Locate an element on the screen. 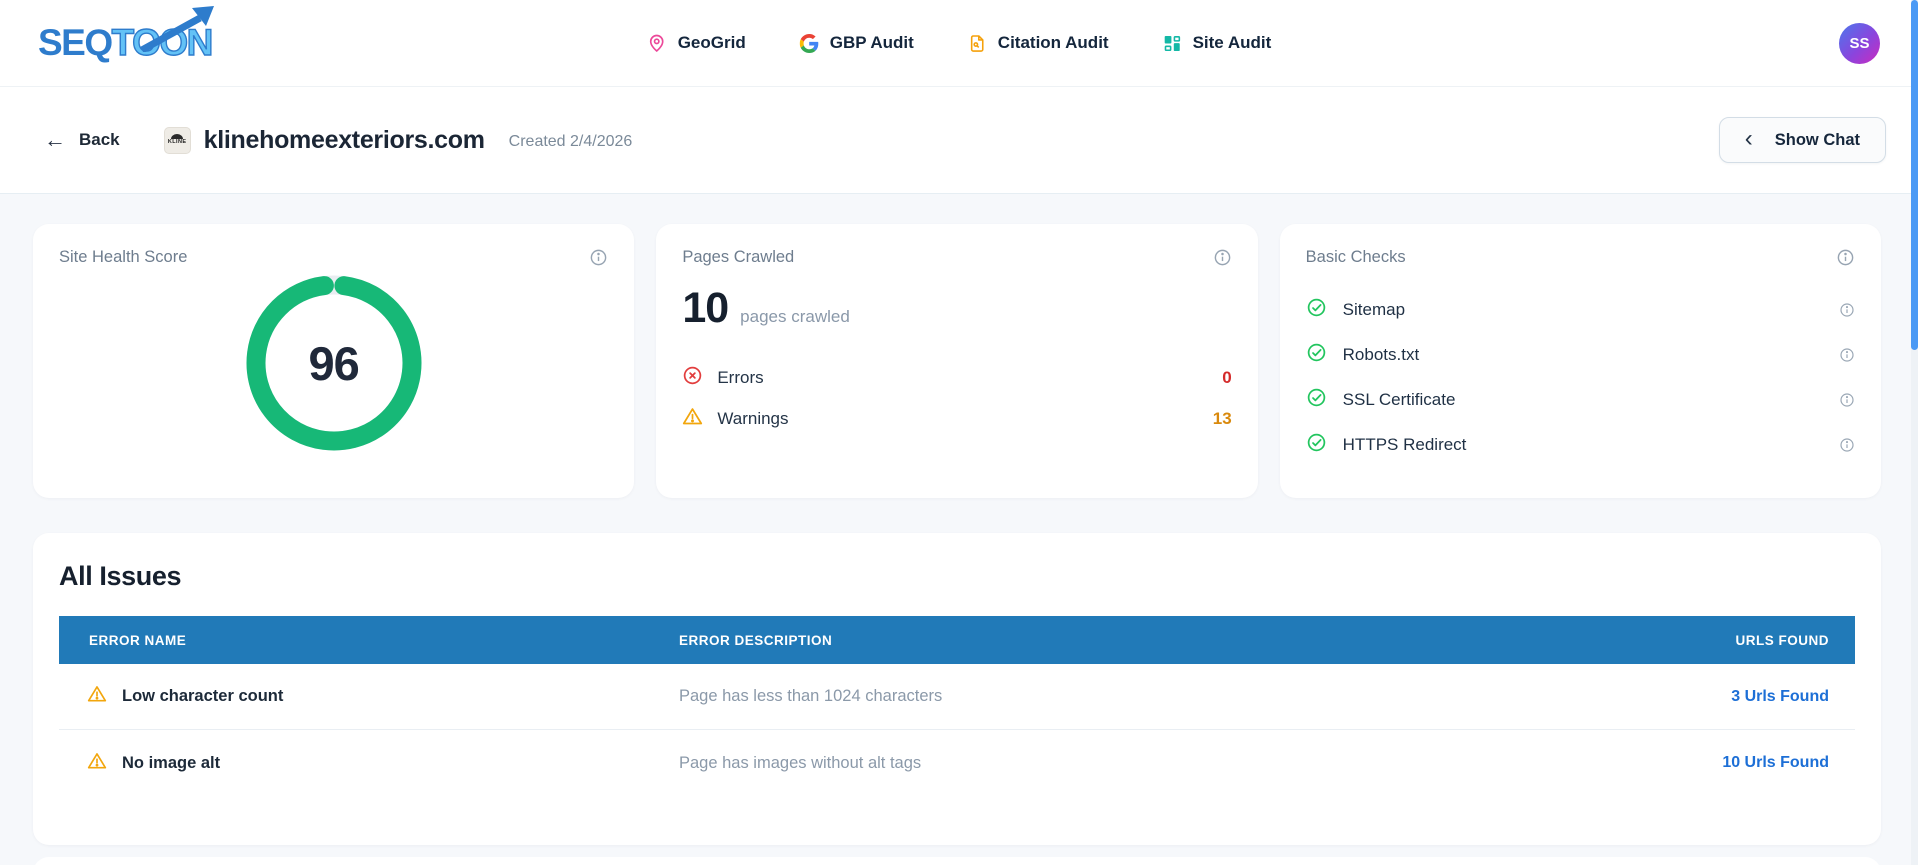 This screenshot has height=865, width=1918. check-label: SSL Certificate is located at coordinates (1399, 399).